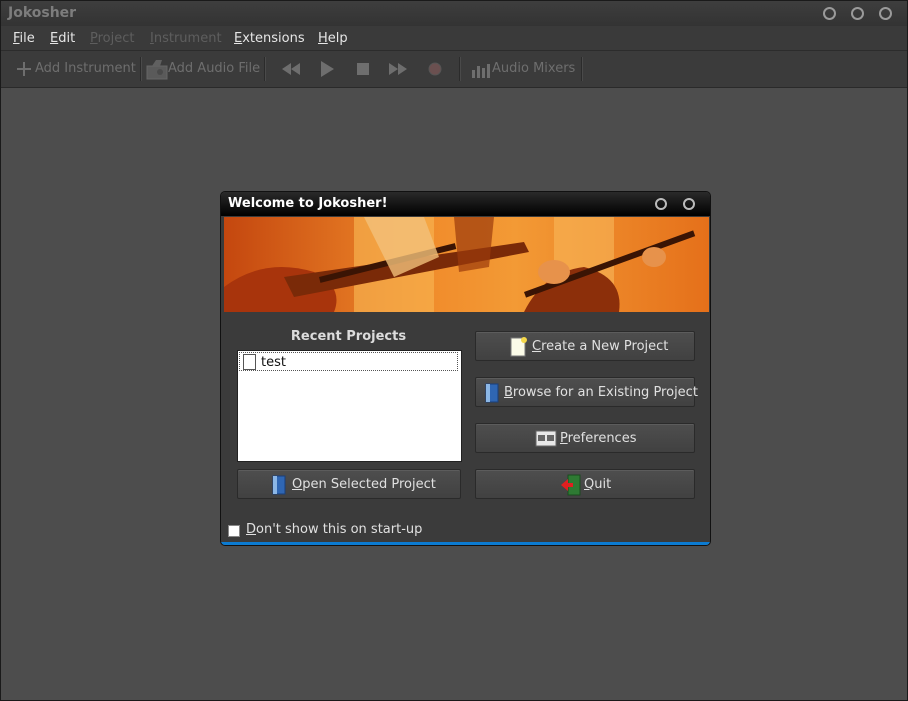 This screenshot has width=908, height=701. Describe the element at coordinates (585, 484) in the screenshot. I see `quit-button: Quit` at that location.